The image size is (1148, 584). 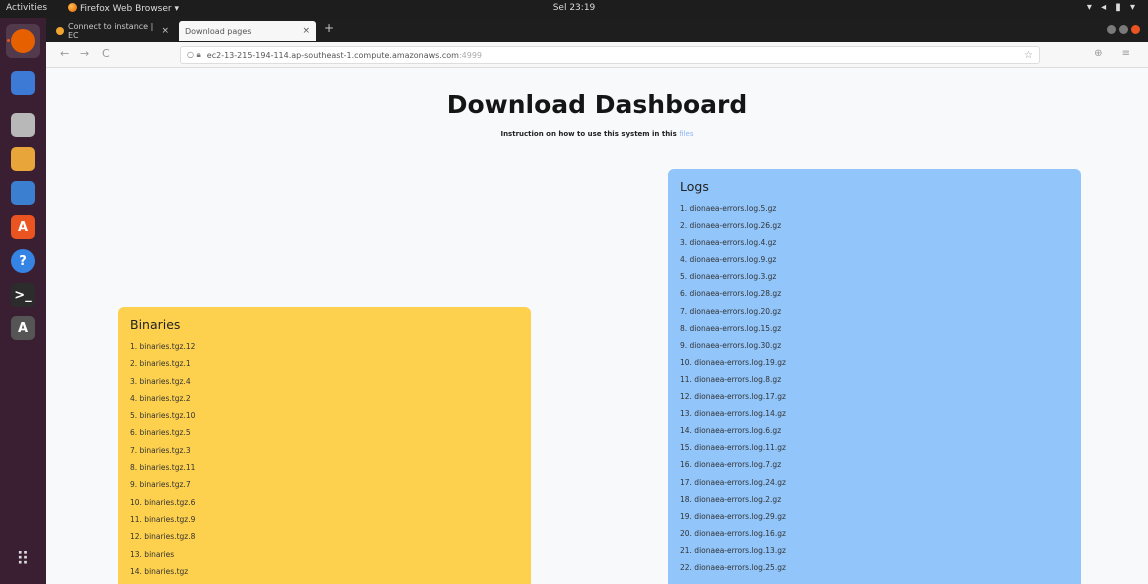 I want to click on instructions-link: files, so click(x=686, y=134).